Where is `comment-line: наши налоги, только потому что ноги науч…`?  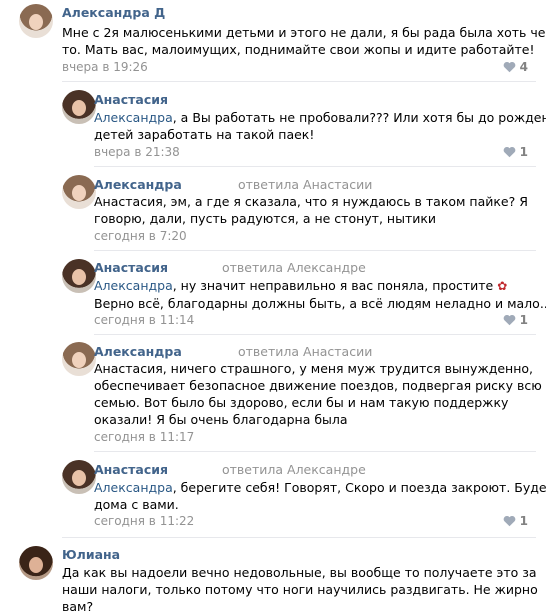 comment-line: наши налоги, только потому что ноги науч… is located at coordinates (300, 589).